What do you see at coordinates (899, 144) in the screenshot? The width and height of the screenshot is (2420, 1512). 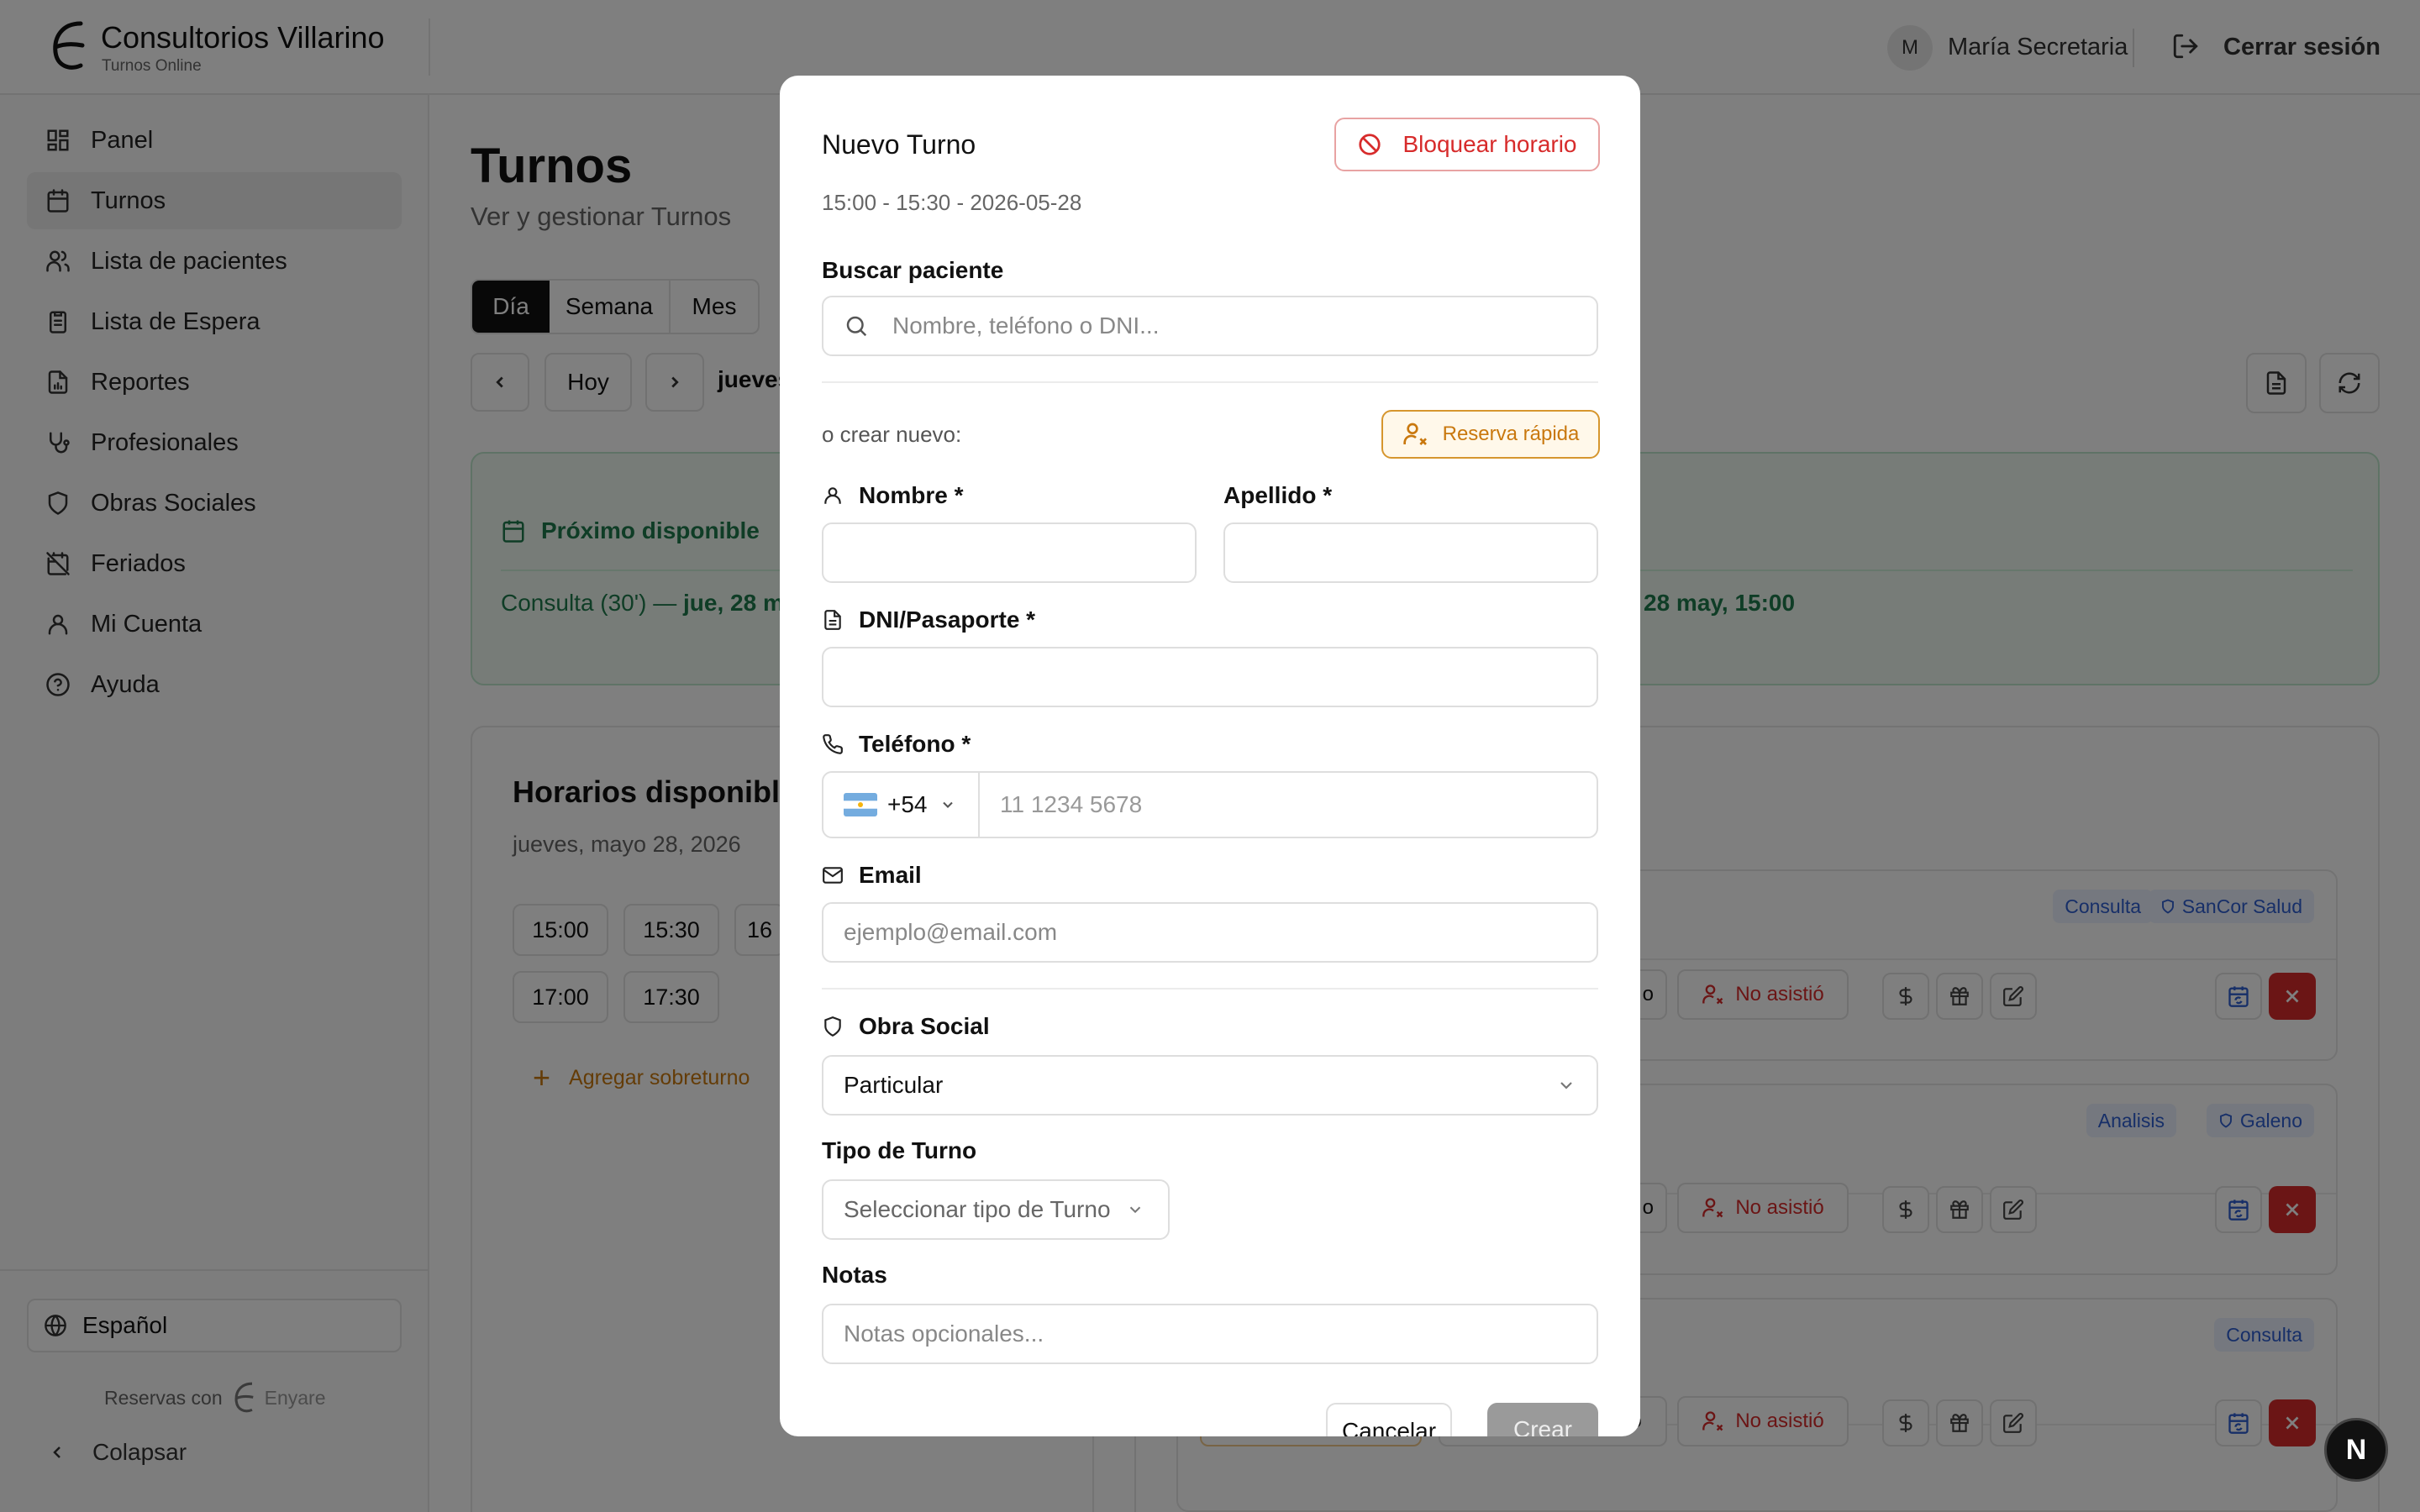 I see `dialog-title: Nuevo Turno` at bounding box center [899, 144].